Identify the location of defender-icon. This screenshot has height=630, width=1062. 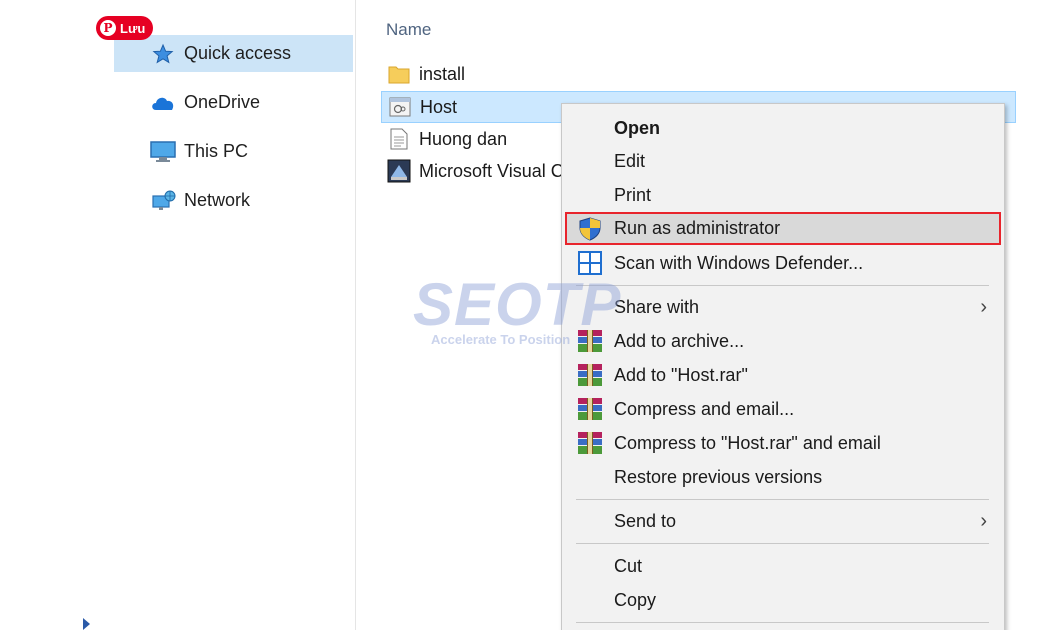
(590, 263).